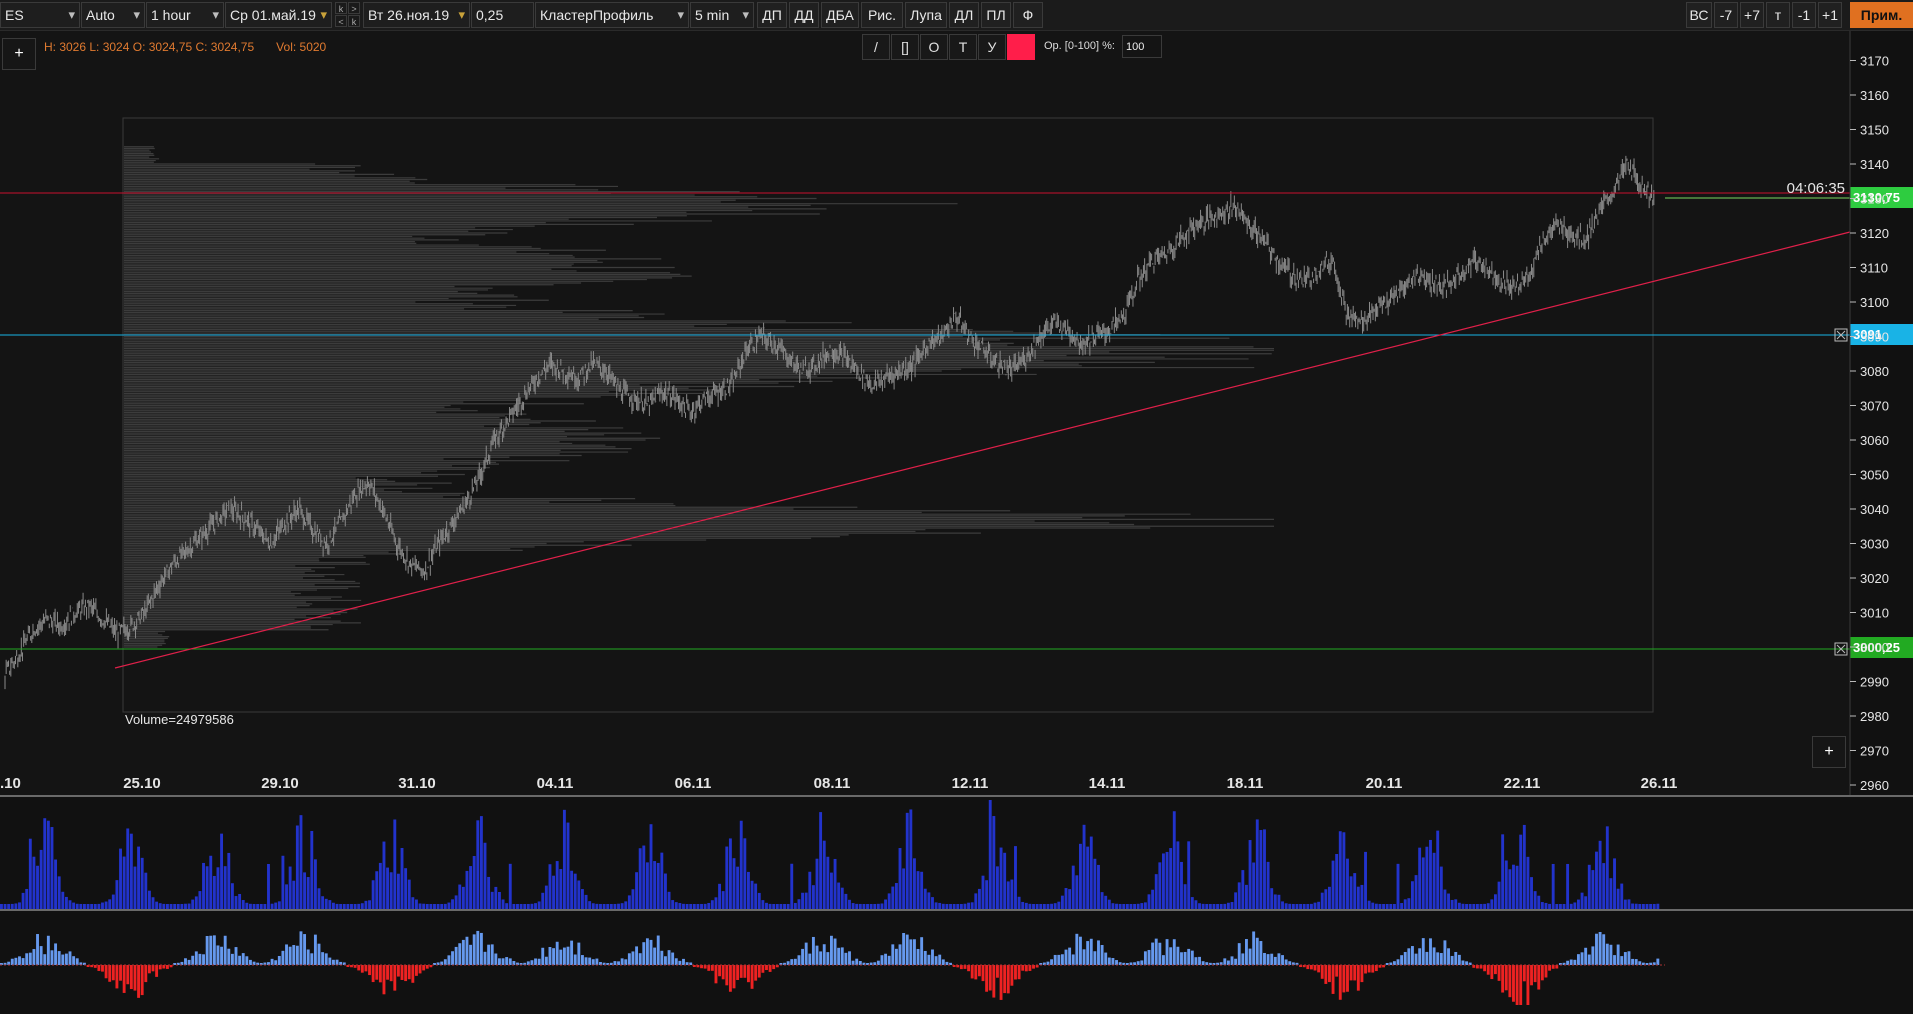 This screenshot has height=1014, width=1913. What do you see at coordinates (1021, 47) in the screenshot?
I see `color-picker` at bounding box center [1021, 47].